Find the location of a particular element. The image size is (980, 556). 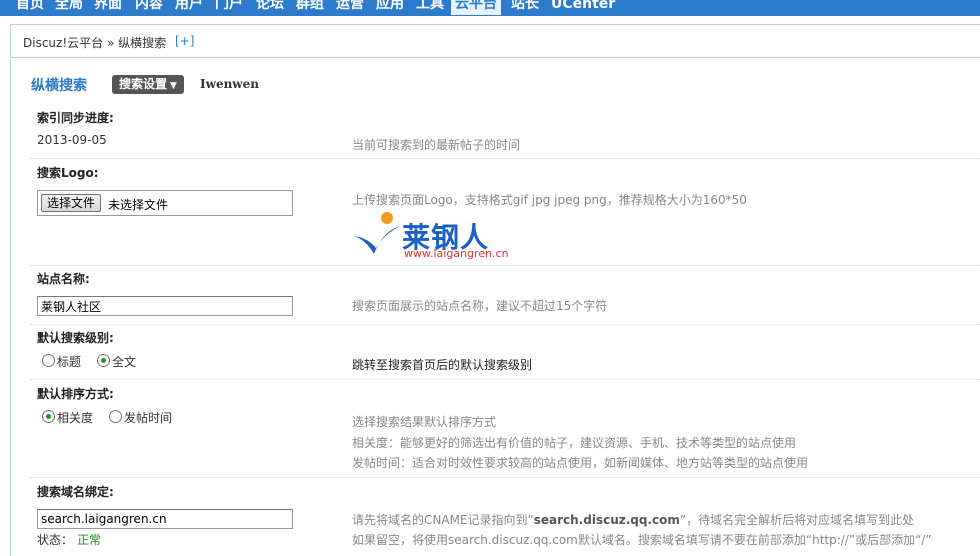

nav-tab-tools: 工具 is located at coordinates (430, 7).